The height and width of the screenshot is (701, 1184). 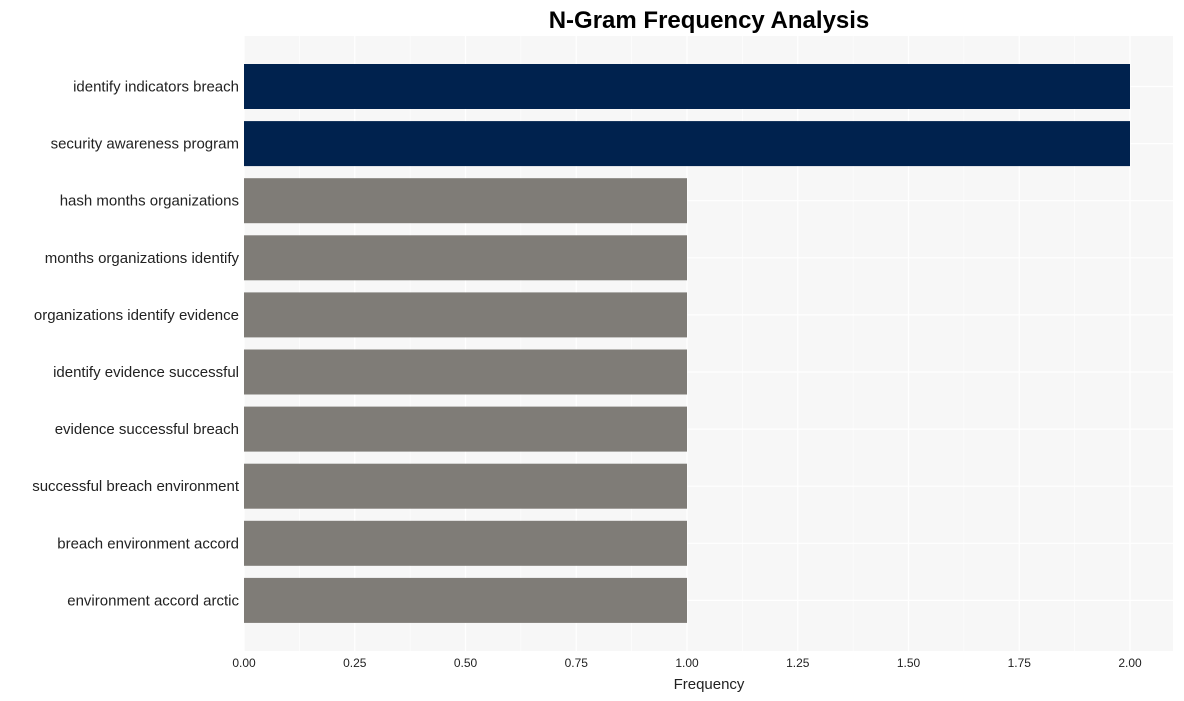 What do you see at coordinates (244, 663) in the screenshot?
I see `x-tick-label: 0.00` at bounding box center [244, 663].